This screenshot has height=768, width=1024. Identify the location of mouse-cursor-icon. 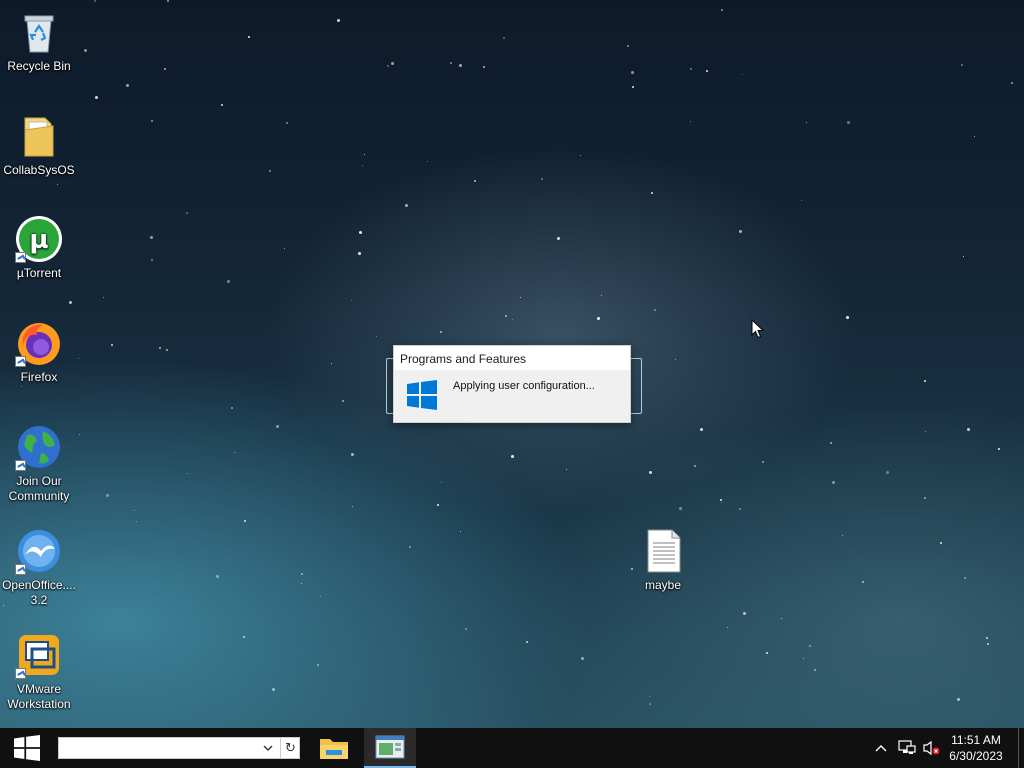
(758, 329).